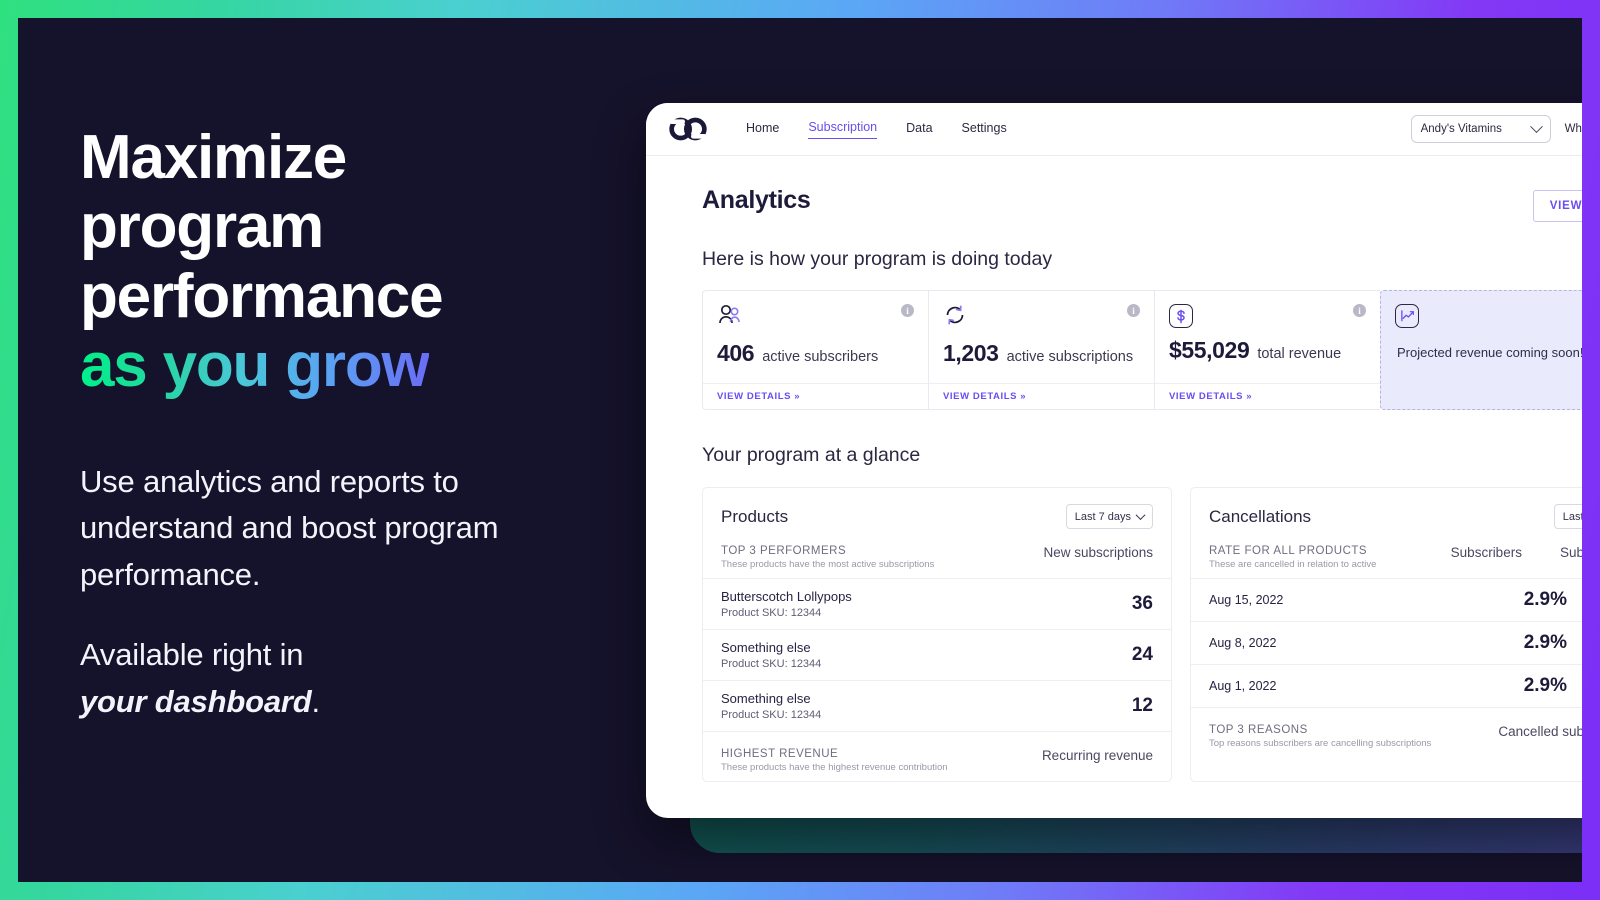 The width and height of the screenshot is (1600, 900). I want to click on column-new-subscriptions: New subscriptions, so click(1098, 552).